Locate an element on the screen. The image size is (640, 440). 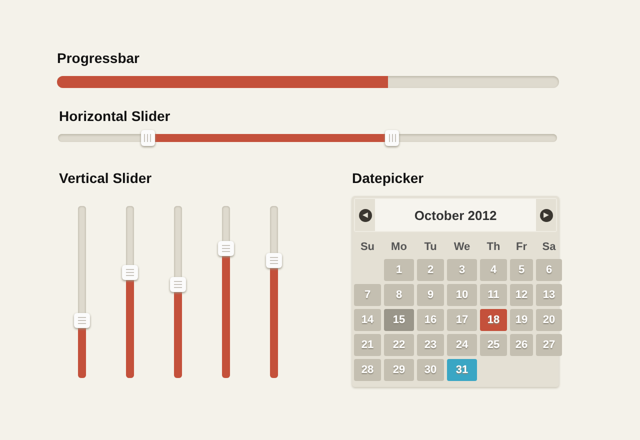
day-cell: 4 is located at coordinates (493, 270).